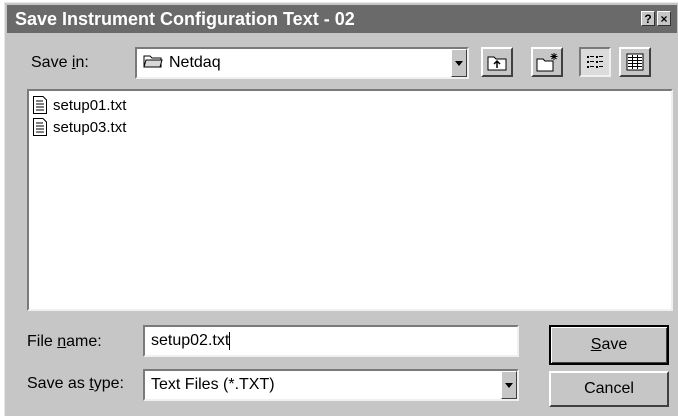 This screenshot has width=678, height=416. I want to click on create-new-folder-button, so click(547, 62).